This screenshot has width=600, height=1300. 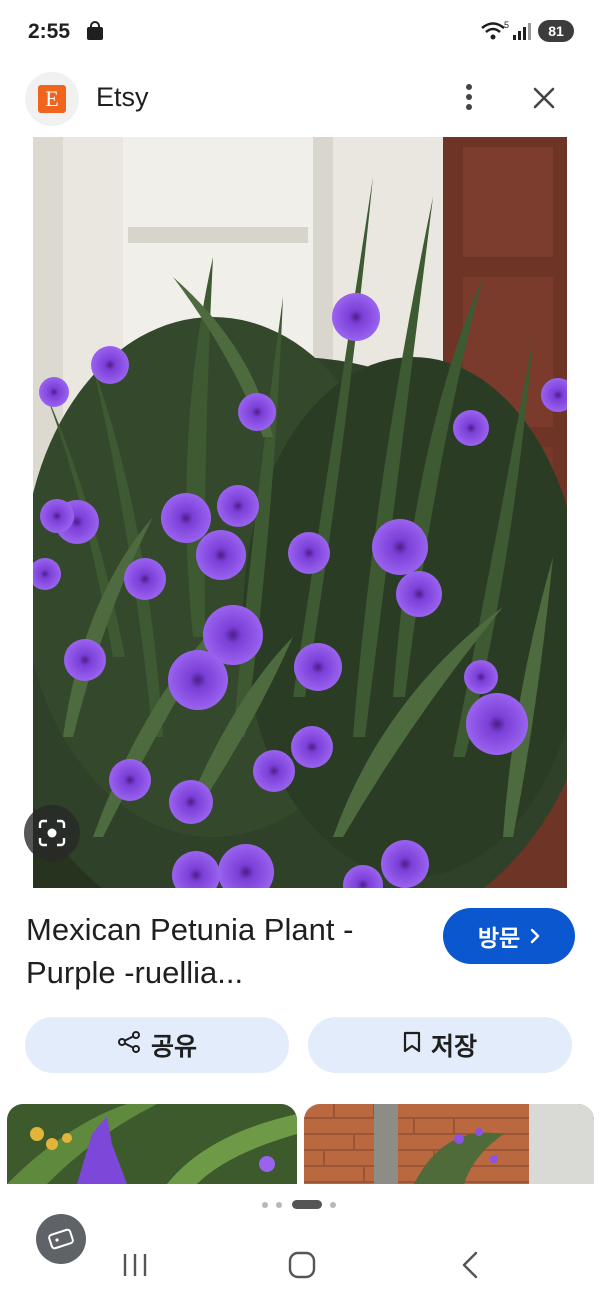 I want to click on page-dot-active, so click(x=307, y=1204).